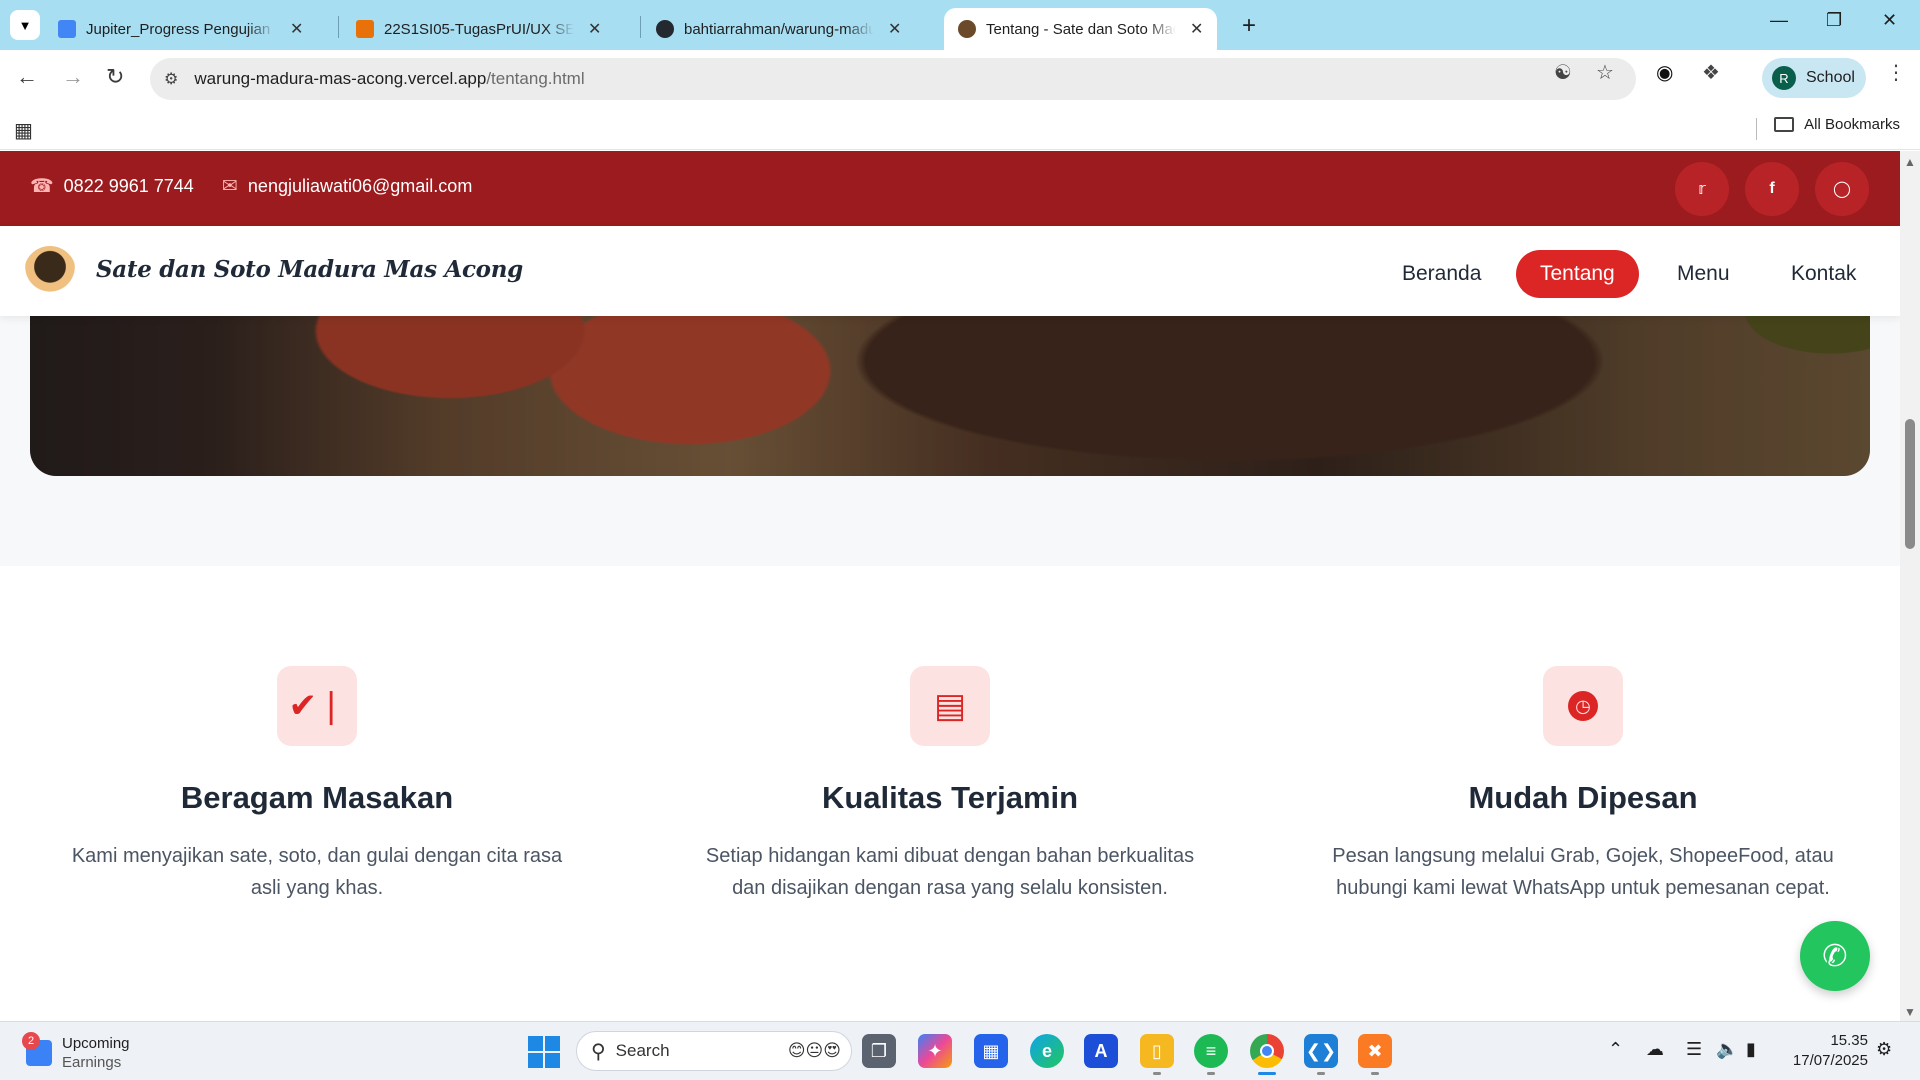  Describe the element at coordinates (1267, 1051) in the screenshot. I see `chrome-icon` at that location.